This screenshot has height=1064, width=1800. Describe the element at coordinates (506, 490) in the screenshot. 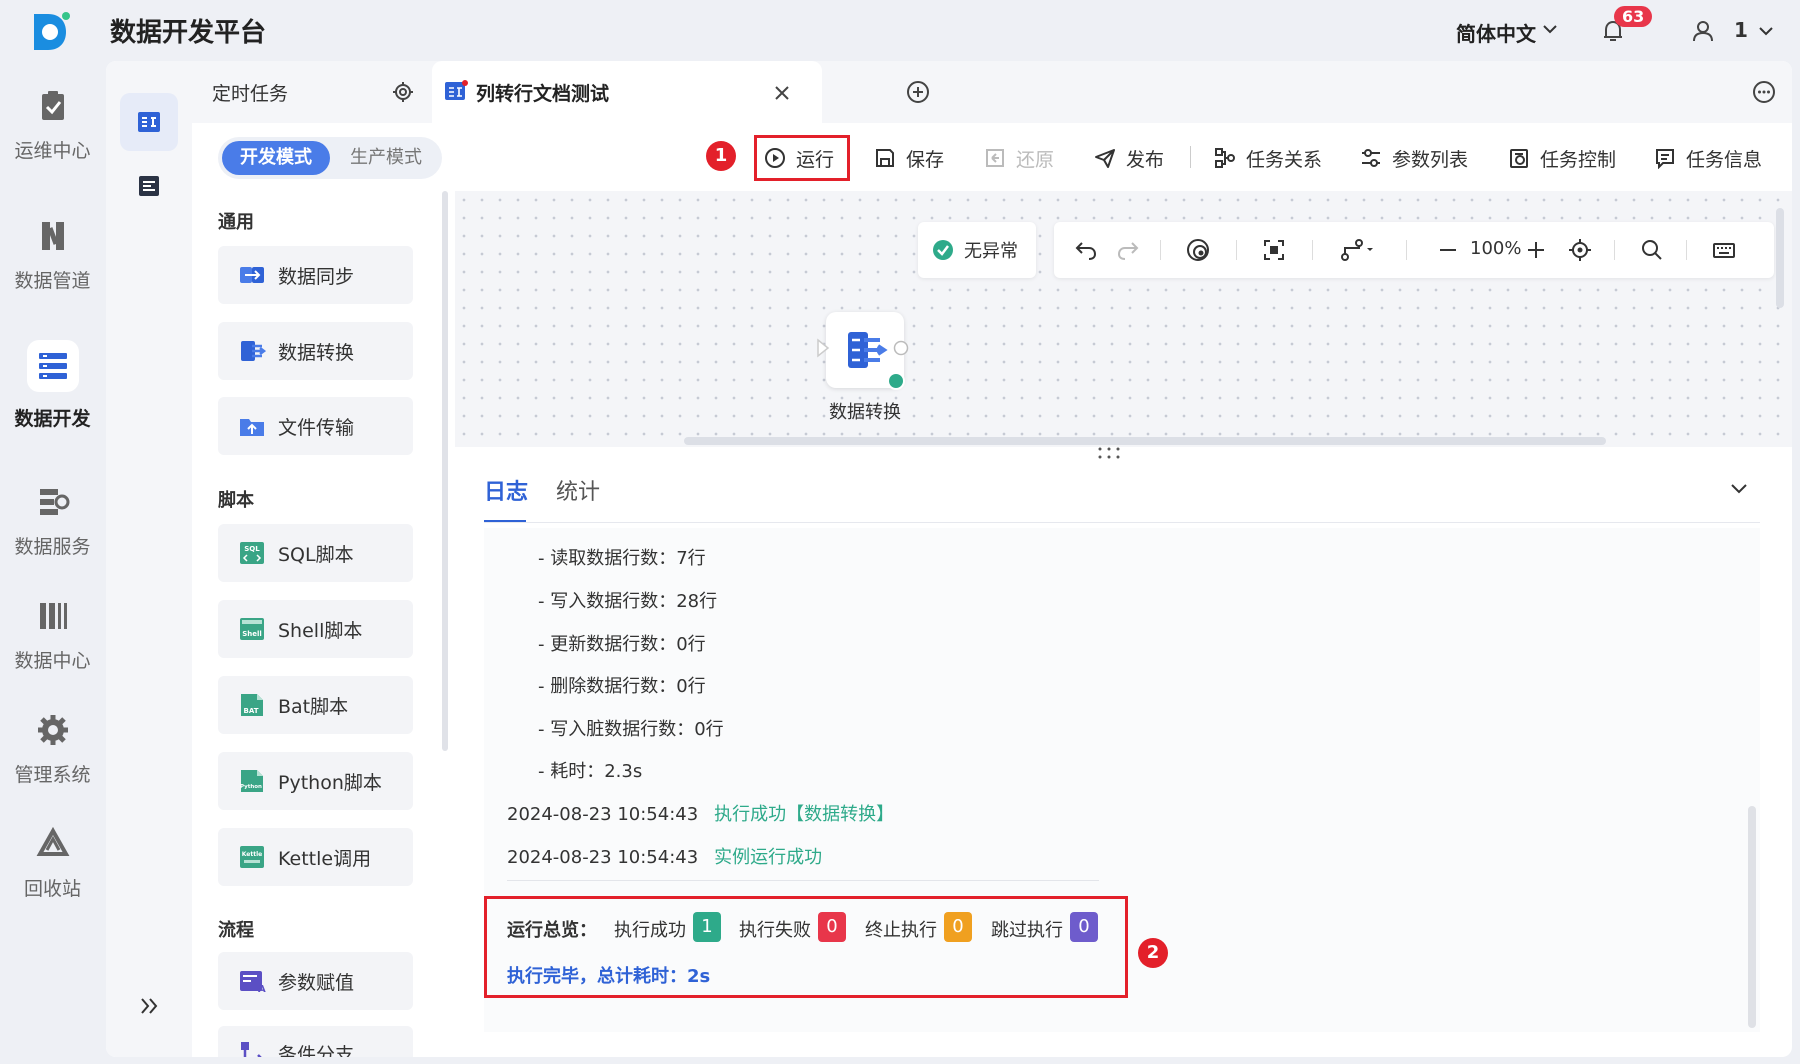

I see `tab-log: 日志` at that location.